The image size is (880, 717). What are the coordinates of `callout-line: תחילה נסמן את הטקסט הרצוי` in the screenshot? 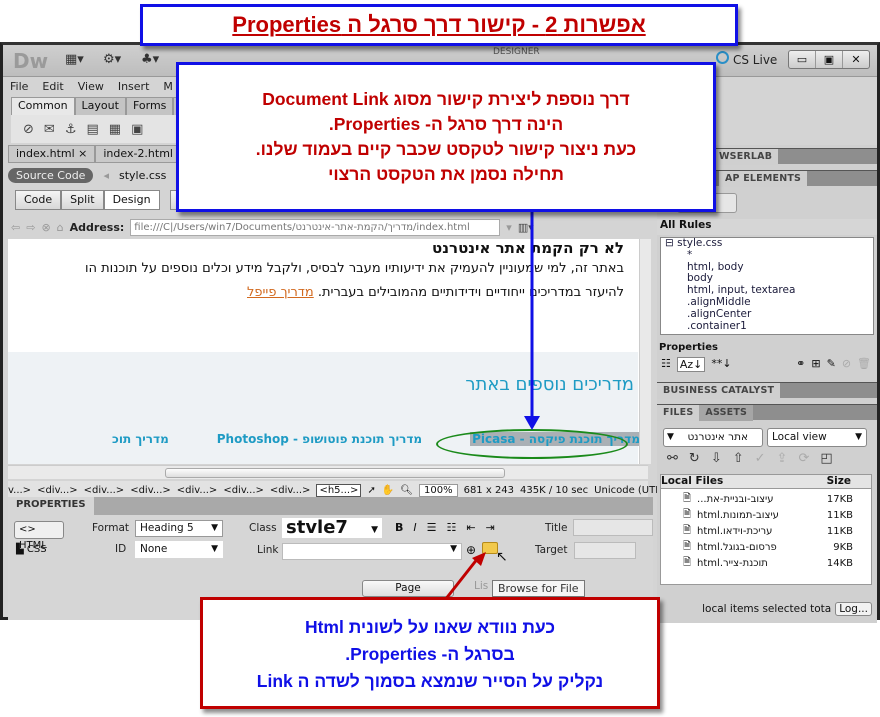 It's located at (446, 174).